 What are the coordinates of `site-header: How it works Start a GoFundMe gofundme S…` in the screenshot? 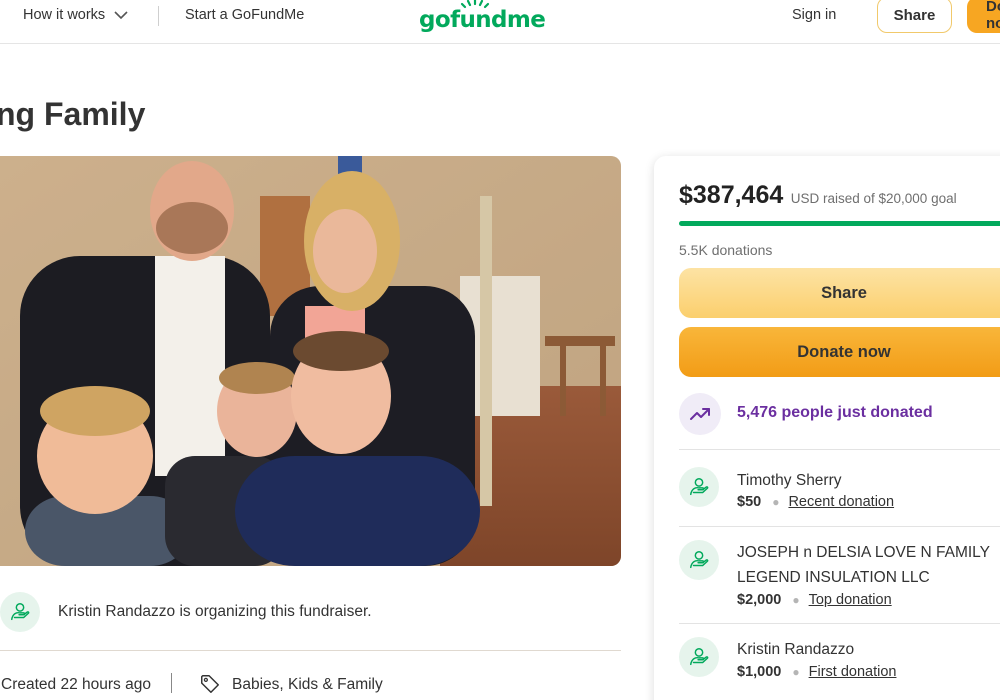 It's located at (500, 22).